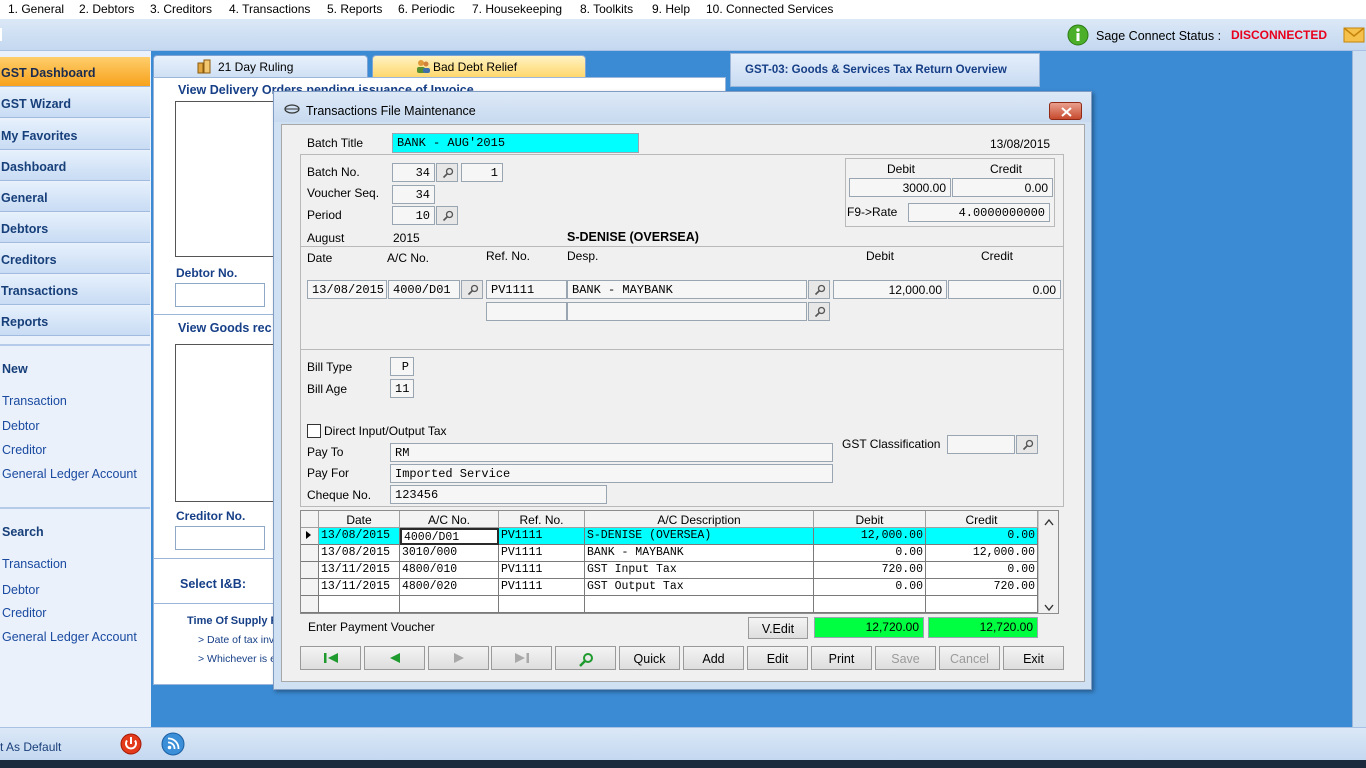 This screenshot has height=768, width=1366. Describe the element at coordinates (905, 658) in the screenshot. I see `save-button: Save` at that location.